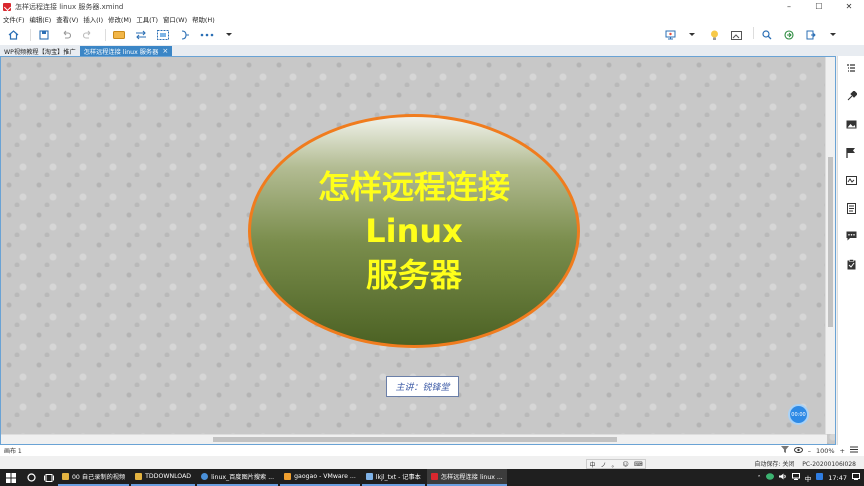  I want to click on system-tray: ˄ 中 17:47, so click(806, 477).